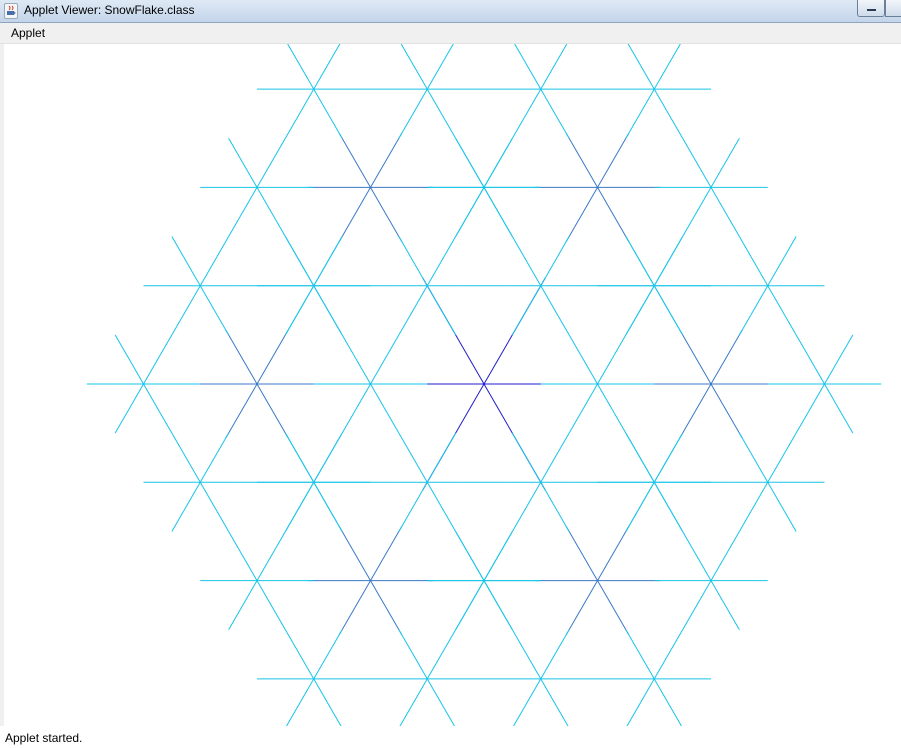 The image size is (901, 748). I want to click on minimize-button, so click(871, 8).